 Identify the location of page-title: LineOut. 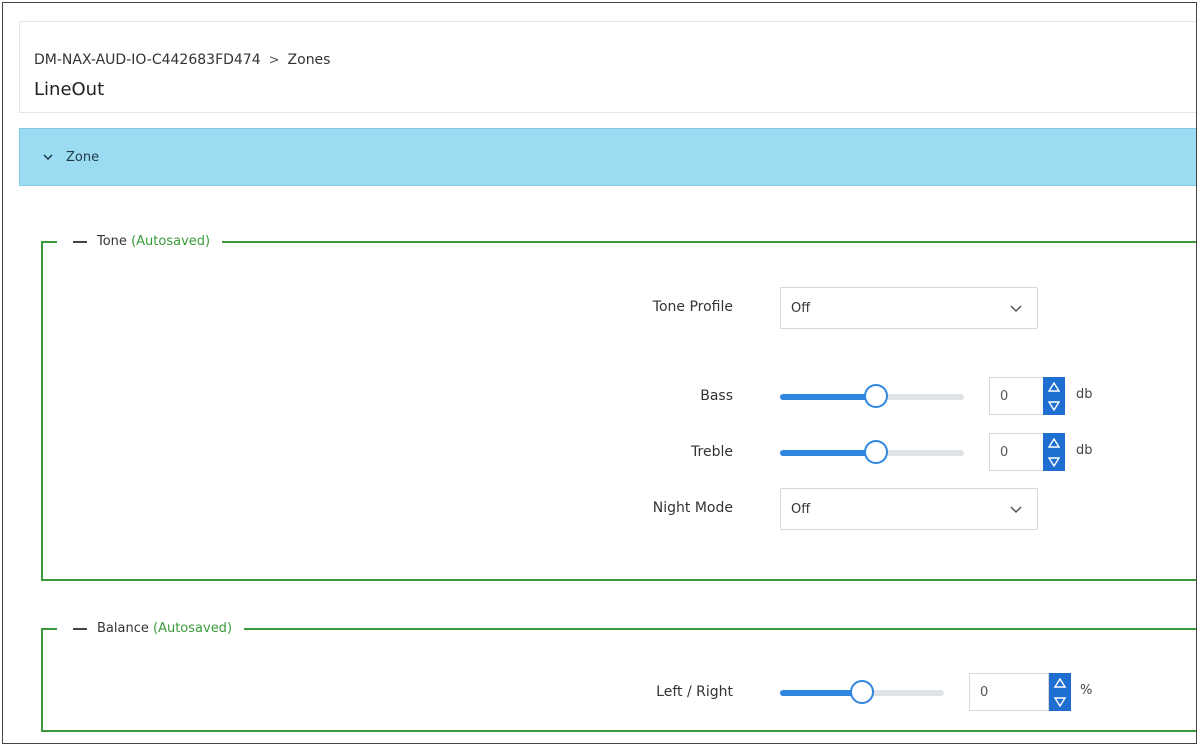
(69, 89).